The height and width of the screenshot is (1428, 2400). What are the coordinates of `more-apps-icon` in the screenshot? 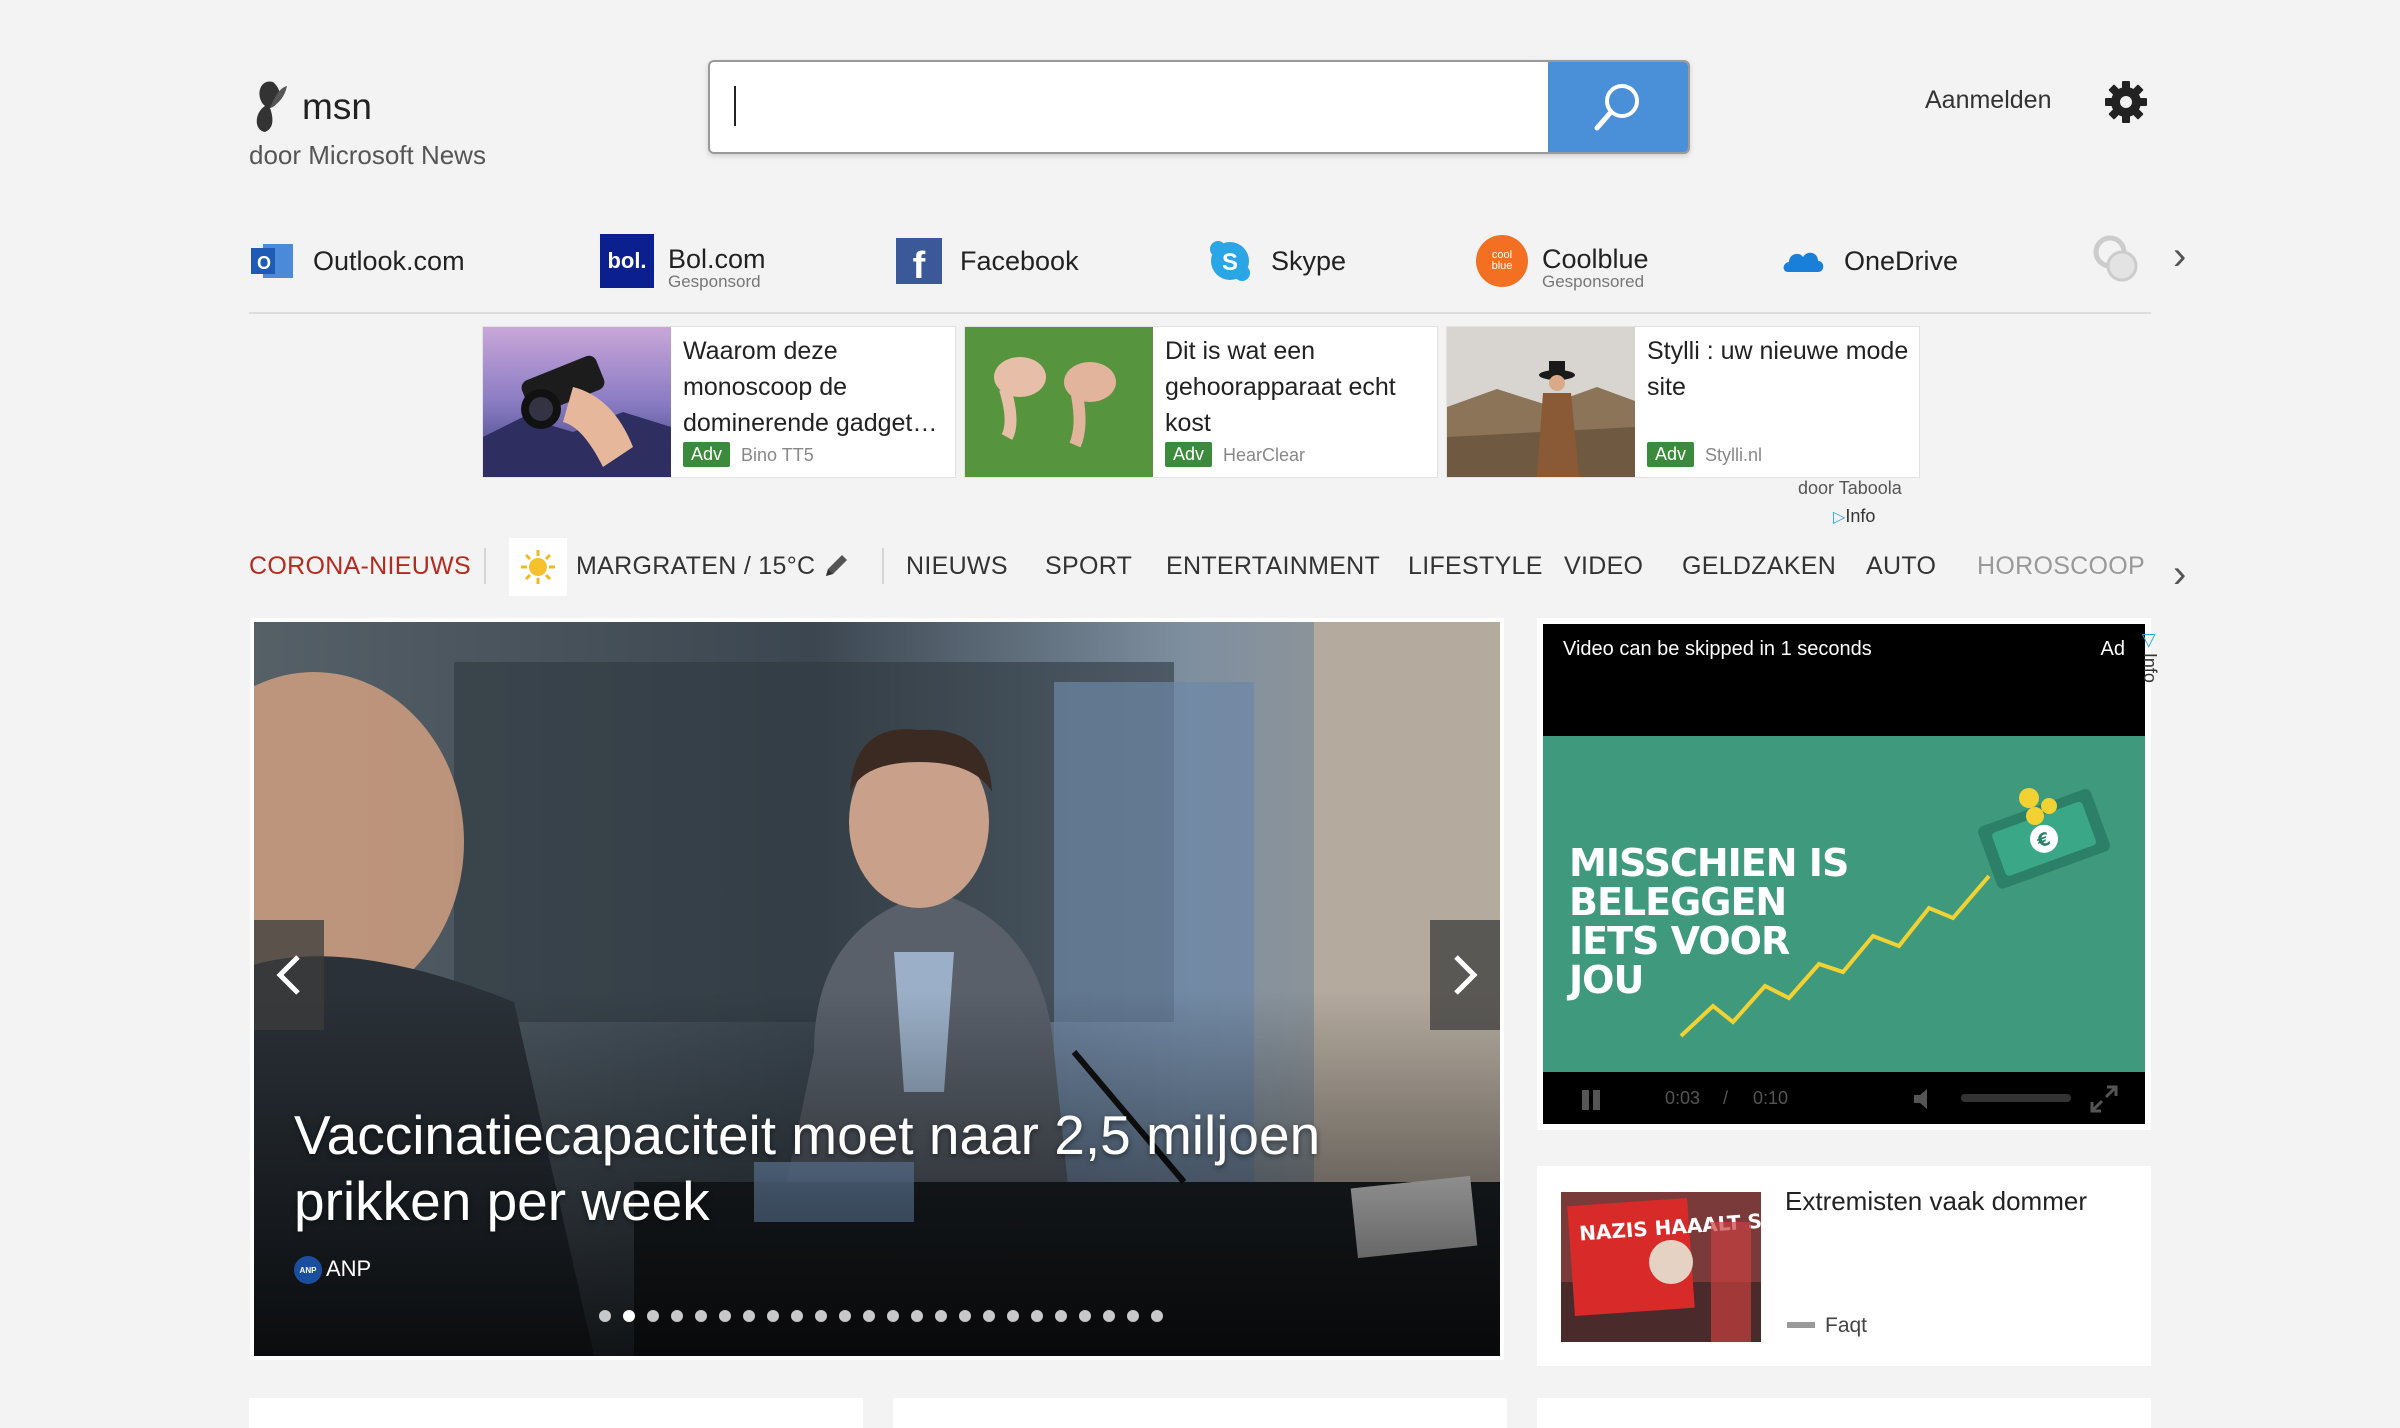 It's located at (2117, 261).